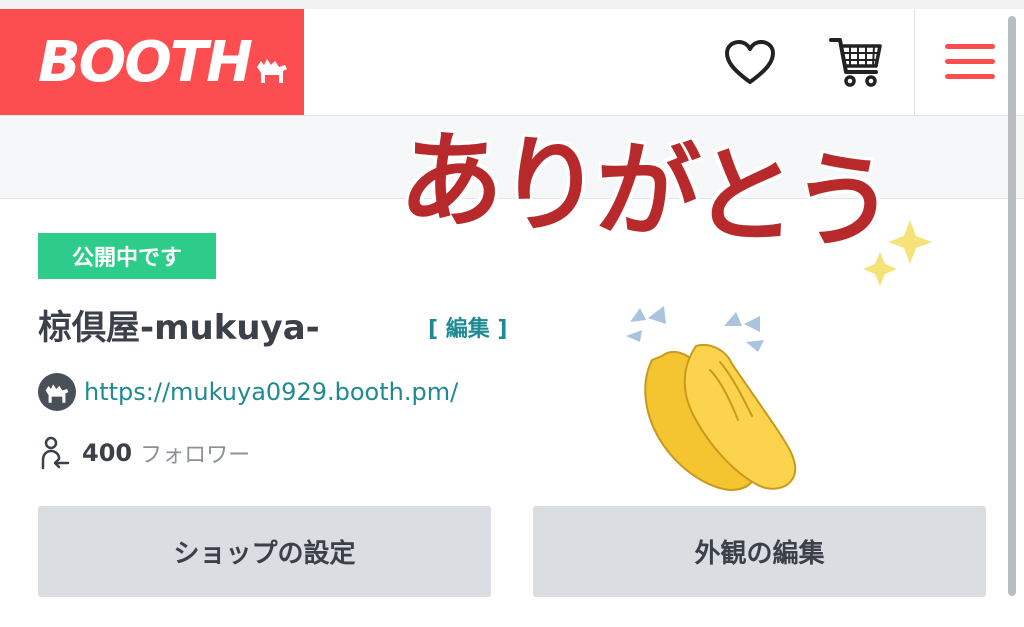 The height and width of the screenshot is (627, 1024). What do you see at coordinates (55, 453) in the screenshot?
I see `follower-icon` at bounding box center [55, 453].